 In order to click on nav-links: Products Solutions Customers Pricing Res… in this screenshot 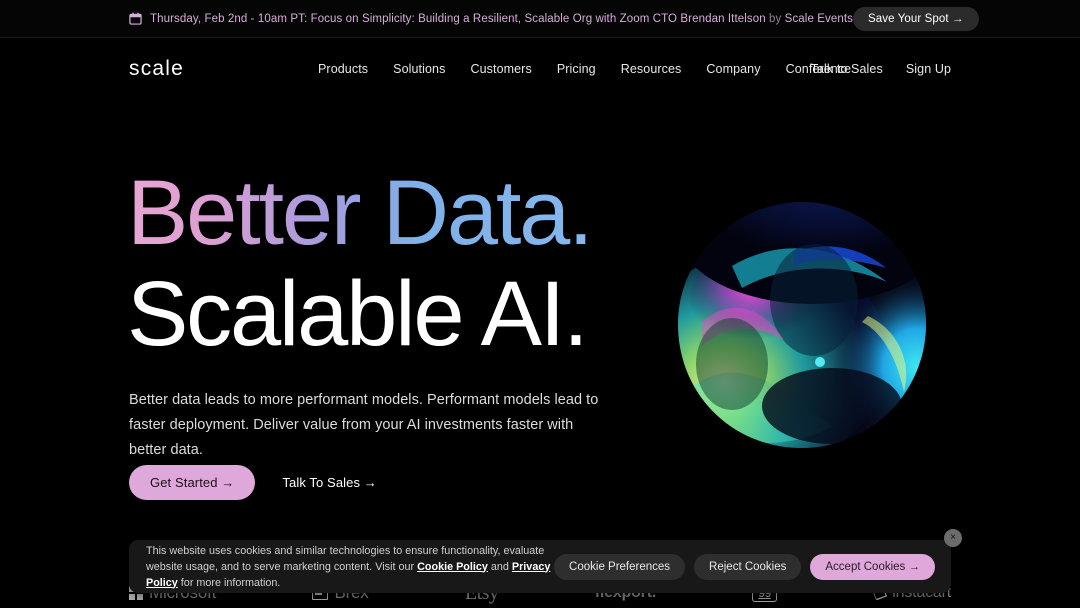, I will do `click(584, 69)`.